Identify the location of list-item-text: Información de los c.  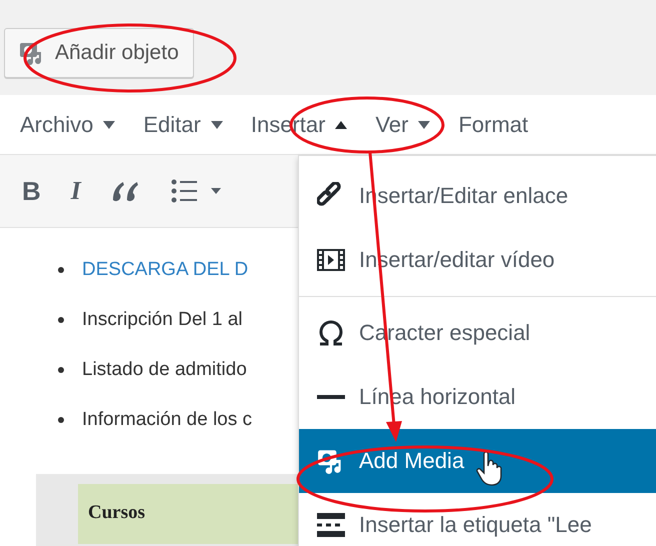
(167, 420).